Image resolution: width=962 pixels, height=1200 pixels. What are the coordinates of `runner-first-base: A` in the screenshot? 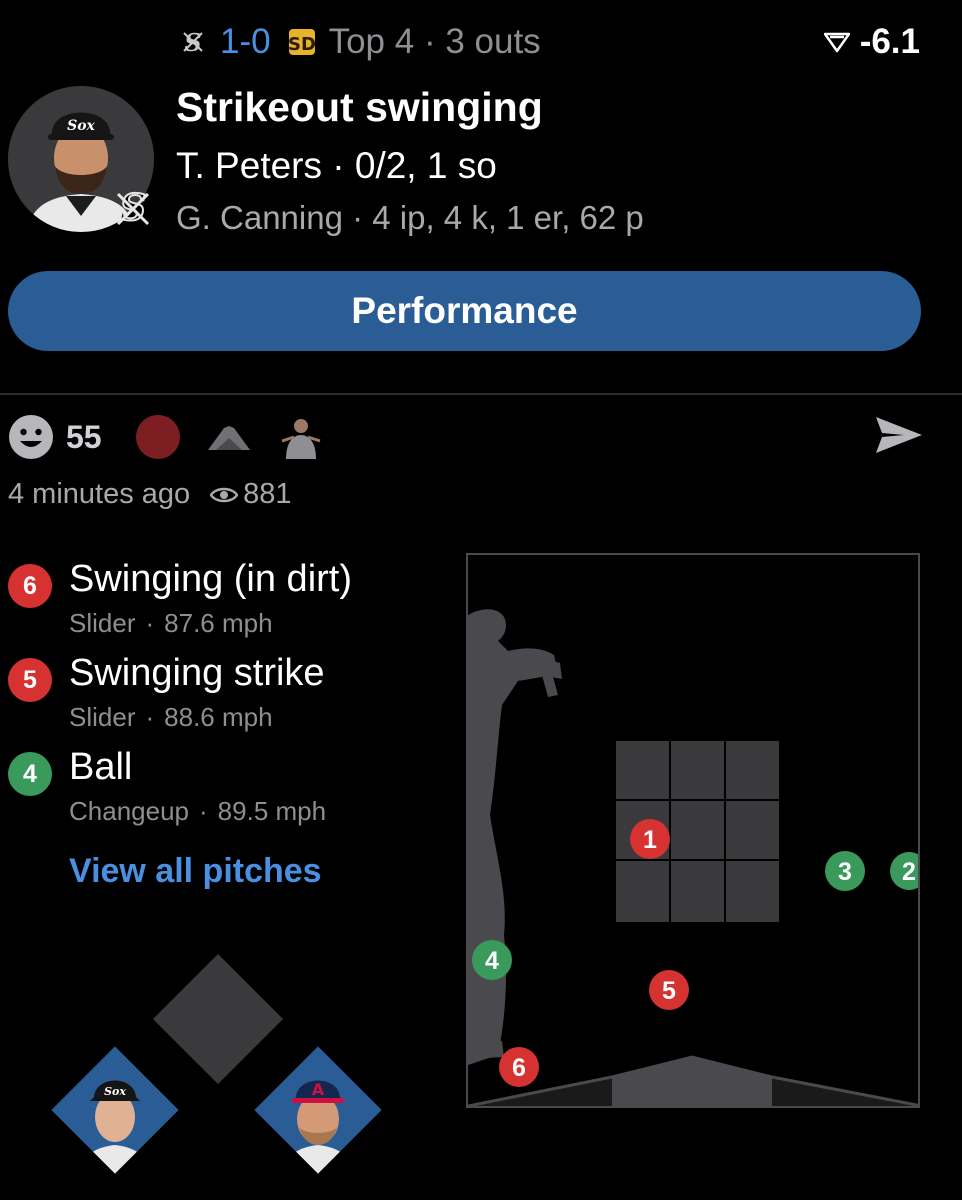 It's located at (318, 1110).